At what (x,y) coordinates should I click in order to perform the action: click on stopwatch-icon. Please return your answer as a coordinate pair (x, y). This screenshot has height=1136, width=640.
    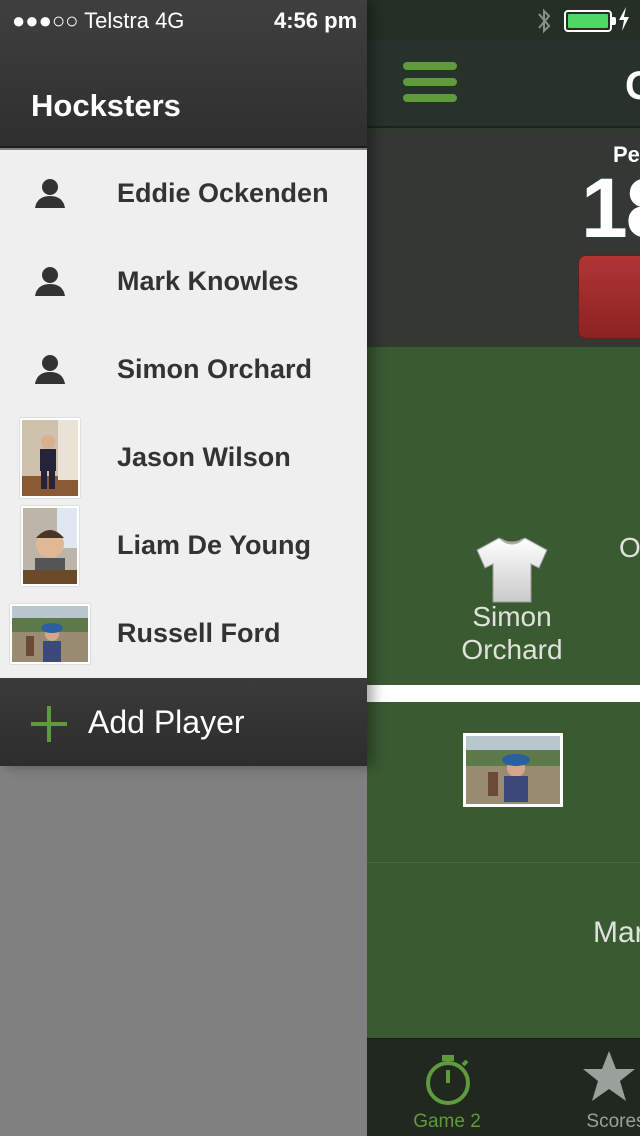
    Looking at the image, I should click on (448, 1082).